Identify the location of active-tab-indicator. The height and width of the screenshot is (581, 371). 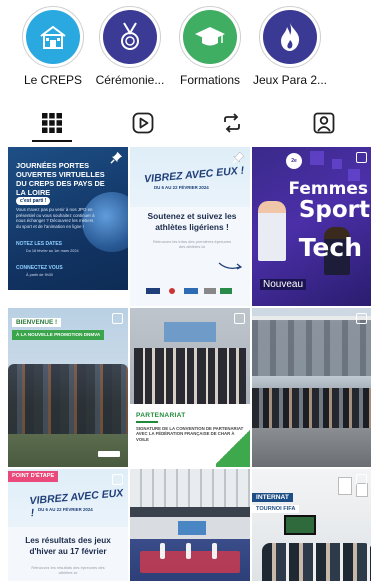
(52, 141).